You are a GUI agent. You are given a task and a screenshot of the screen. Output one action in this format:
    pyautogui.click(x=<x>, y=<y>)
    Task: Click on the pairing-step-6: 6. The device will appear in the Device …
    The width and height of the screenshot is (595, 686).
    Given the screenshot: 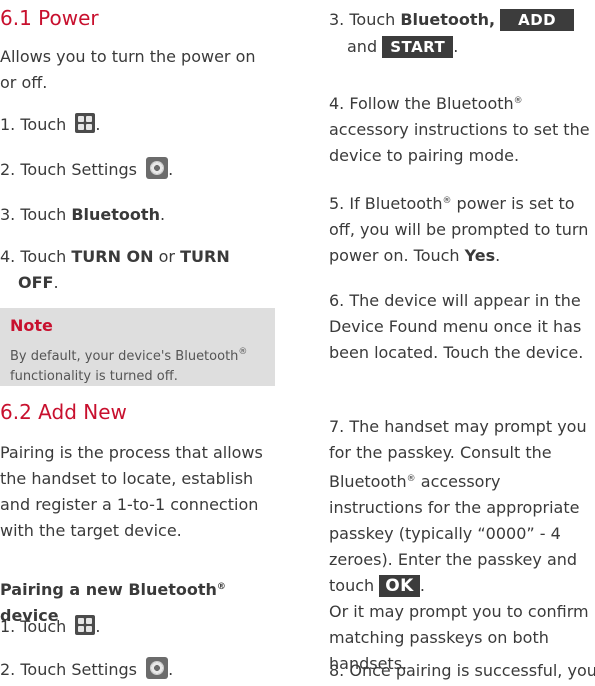 What is the action you would take?
    pyautogui.click(x=456, y=326)
    